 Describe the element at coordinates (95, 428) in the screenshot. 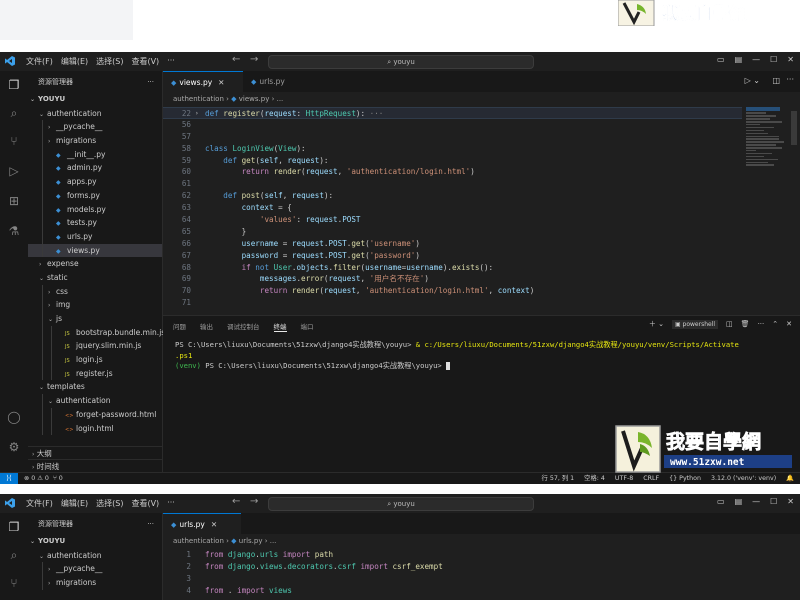

I see `tree-file: <> login.html` at that location.